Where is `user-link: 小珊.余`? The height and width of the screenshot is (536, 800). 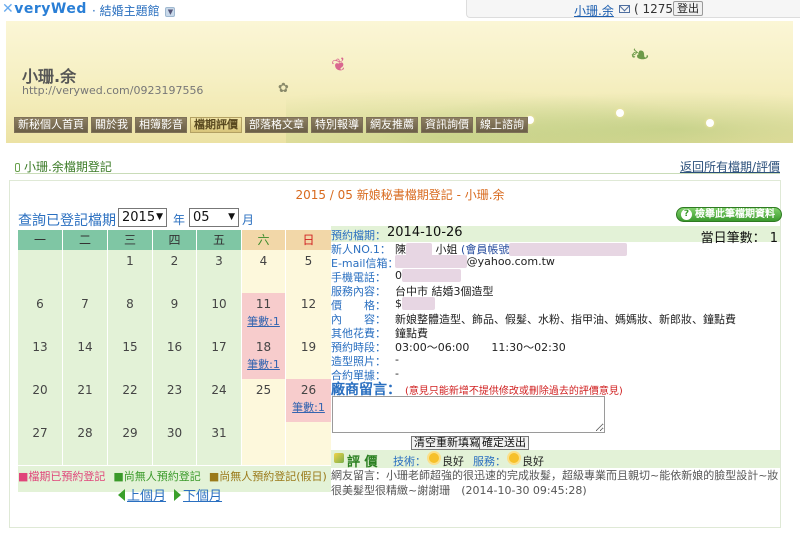
user-link: 小珊.余 is located at coordinates (594, 10).